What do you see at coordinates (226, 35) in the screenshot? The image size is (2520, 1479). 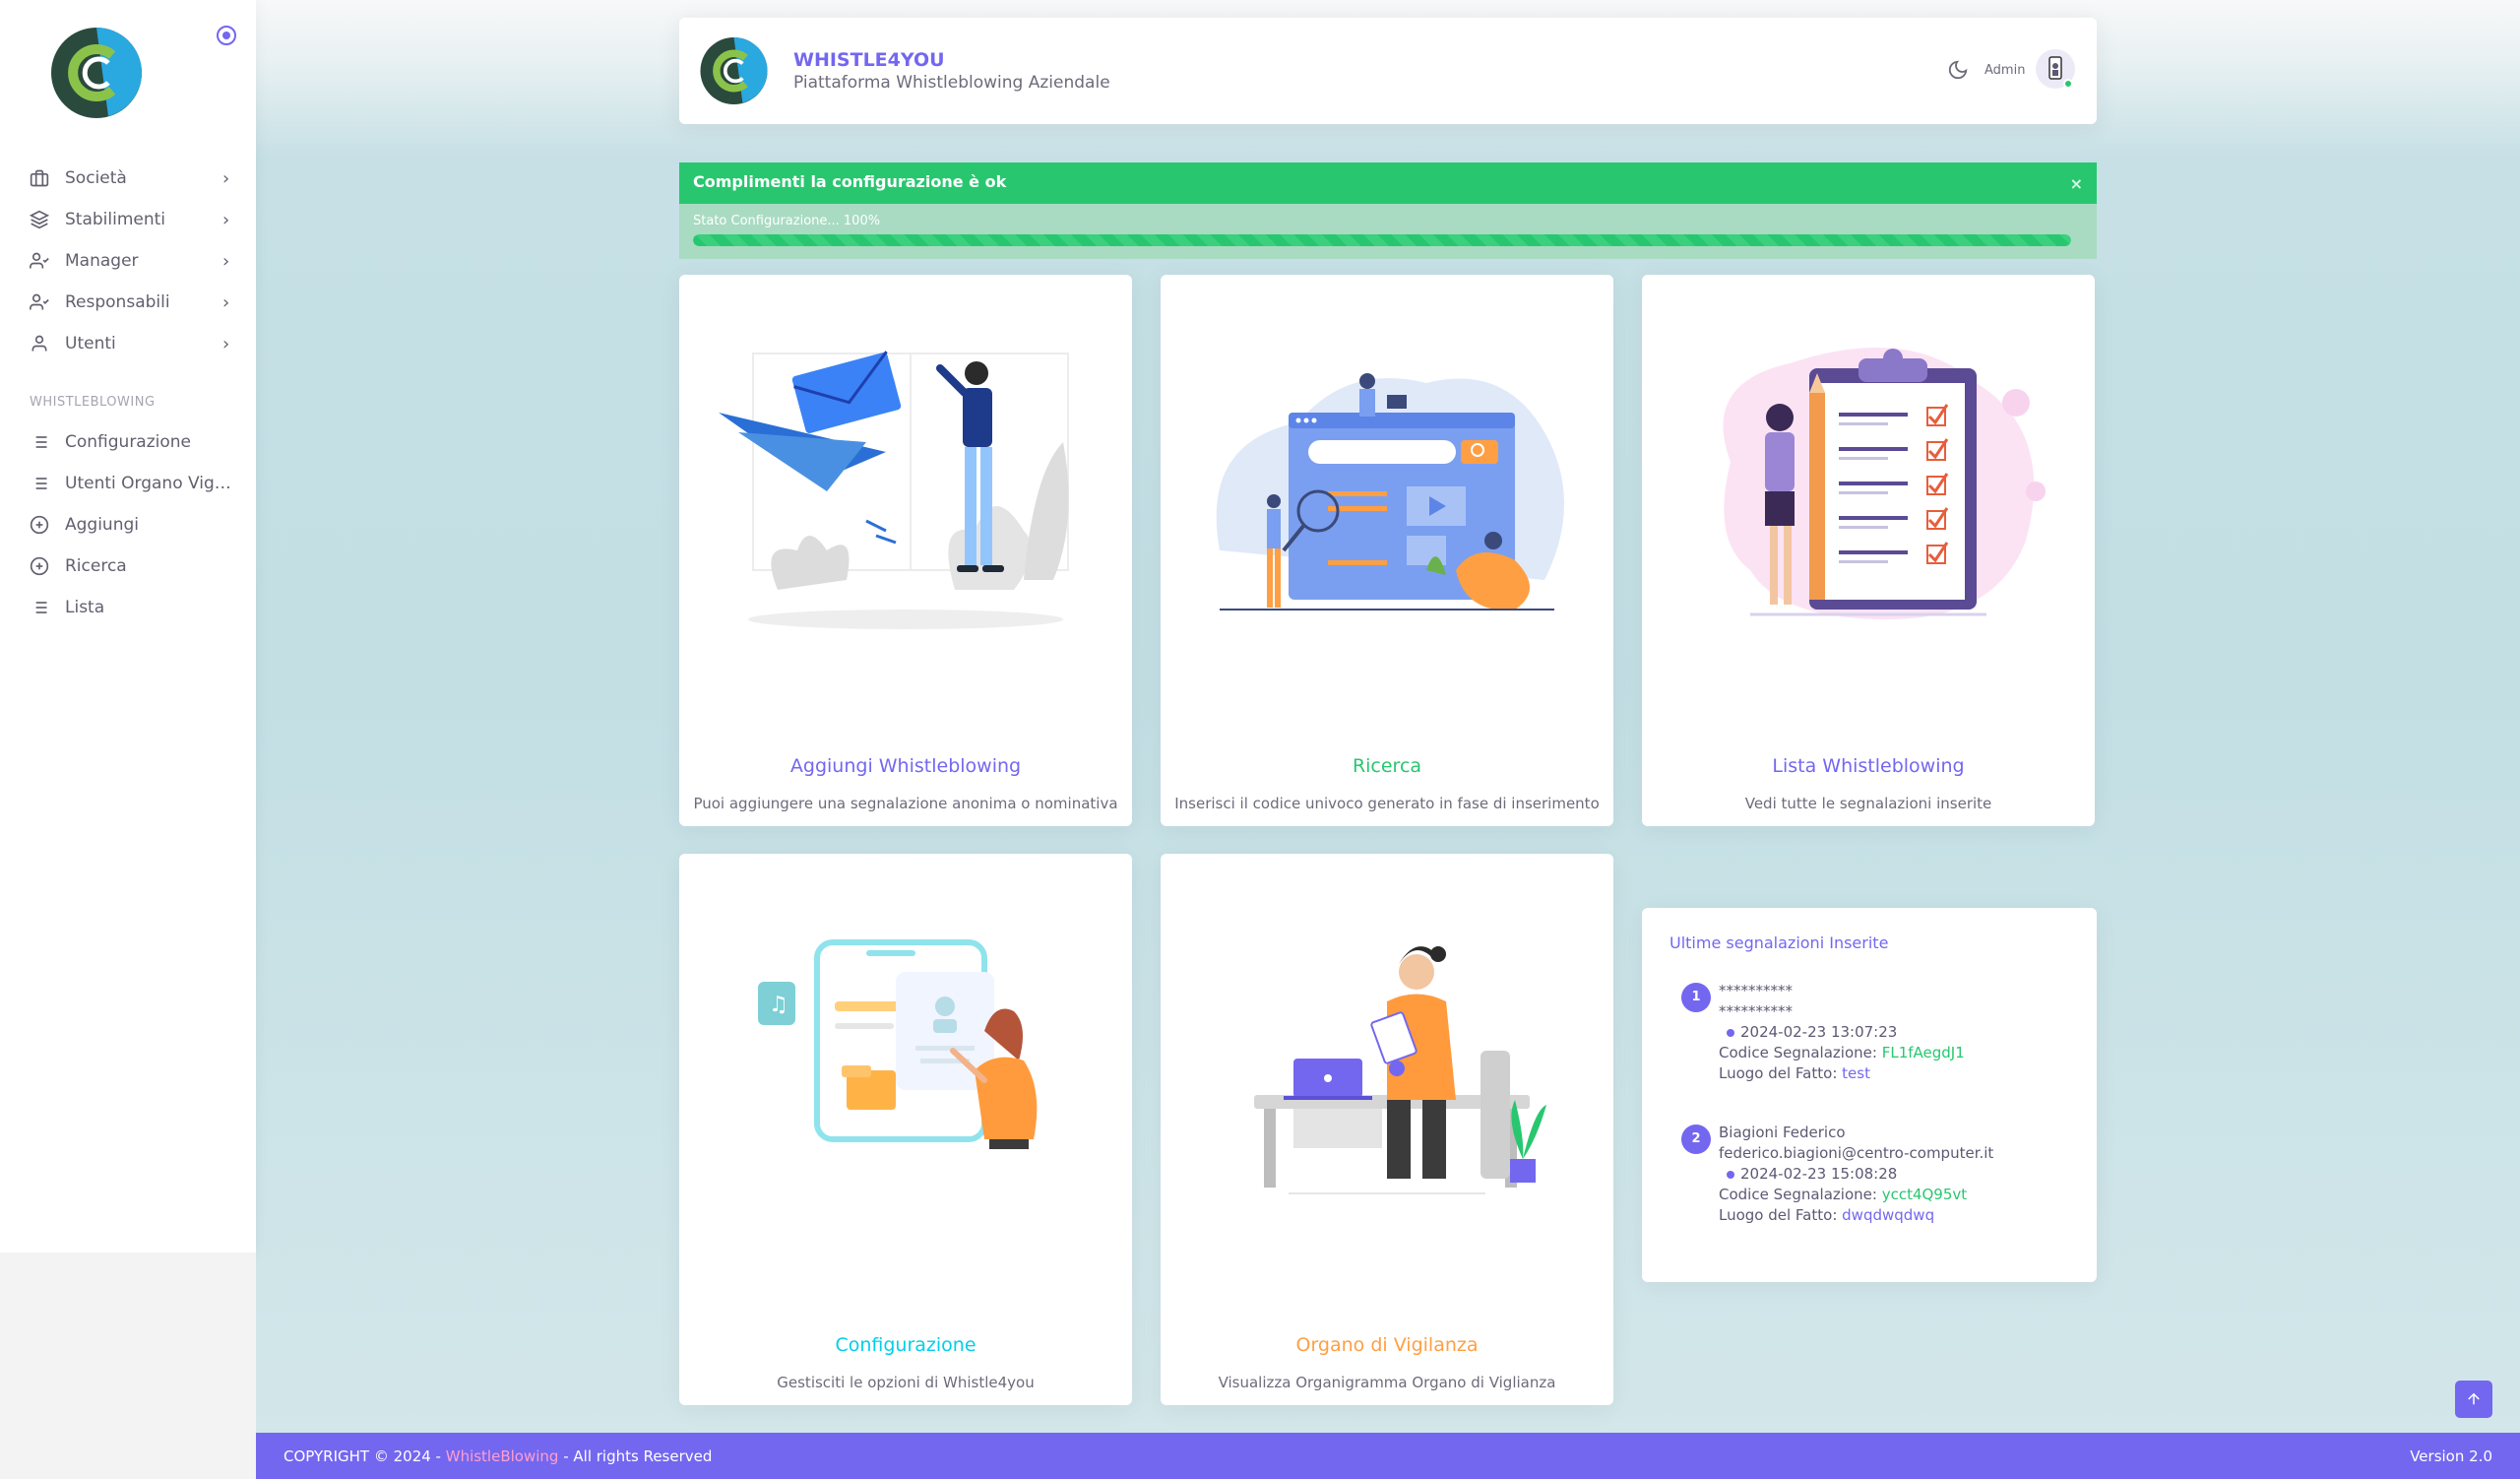 I see `sidebar-toggle-icon` at bounding box center [226, 35].